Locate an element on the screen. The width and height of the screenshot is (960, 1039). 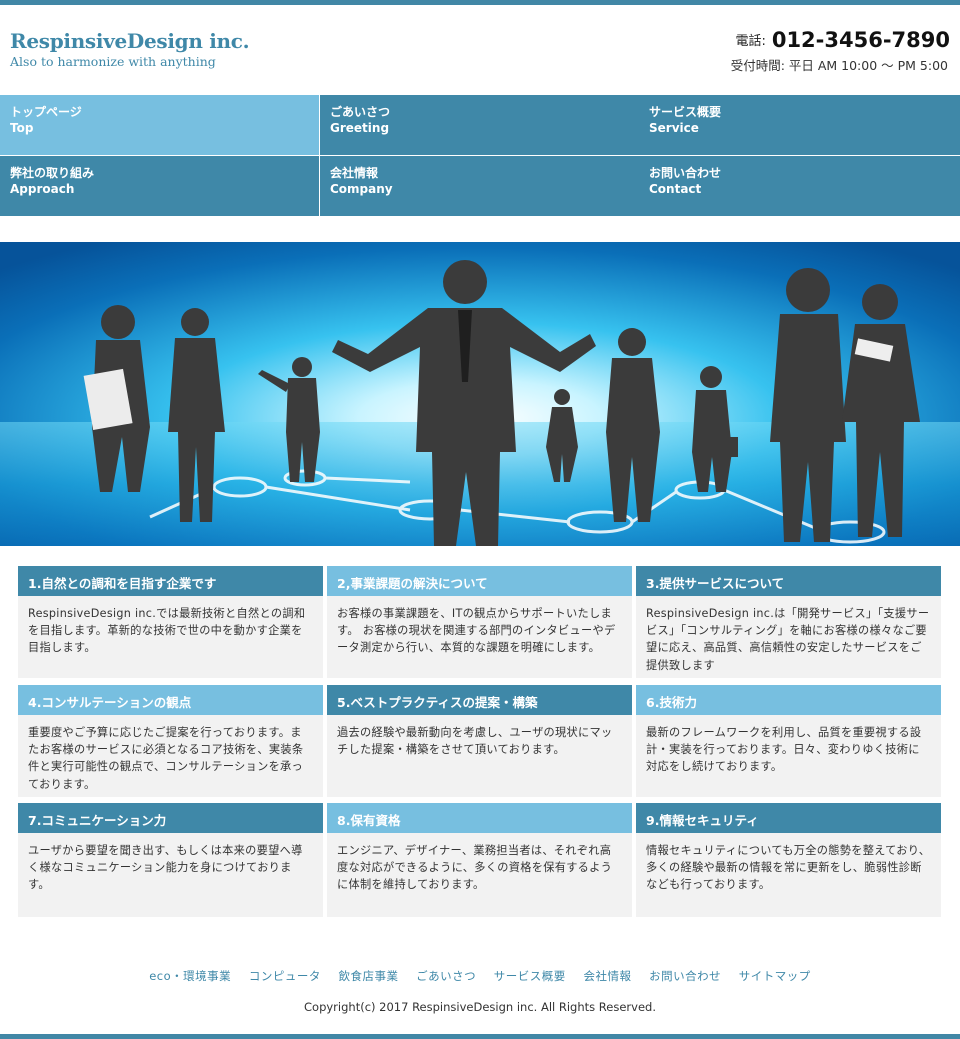
footer-link-computer: コンピュータ is located at coordinates (285, 976).